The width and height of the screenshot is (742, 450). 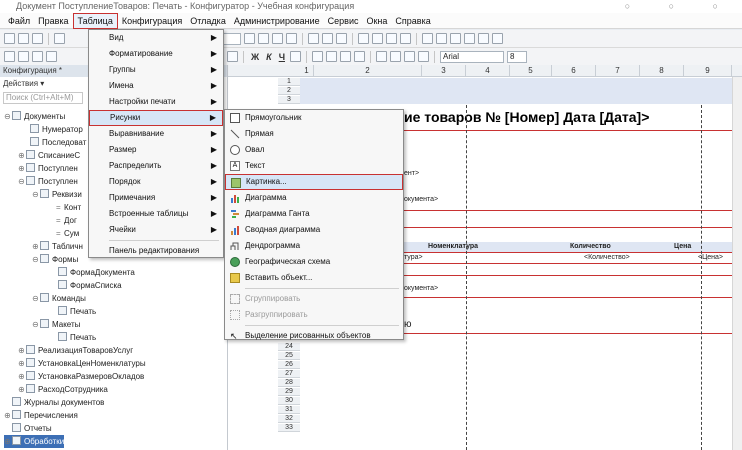 I want to click on menu-debug: Отладка, so click(x=208, y=21).